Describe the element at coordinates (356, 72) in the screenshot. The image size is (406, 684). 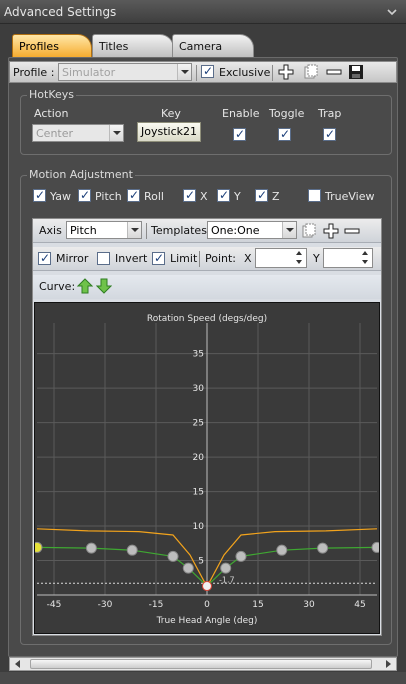
I see `save-icon` at that location.